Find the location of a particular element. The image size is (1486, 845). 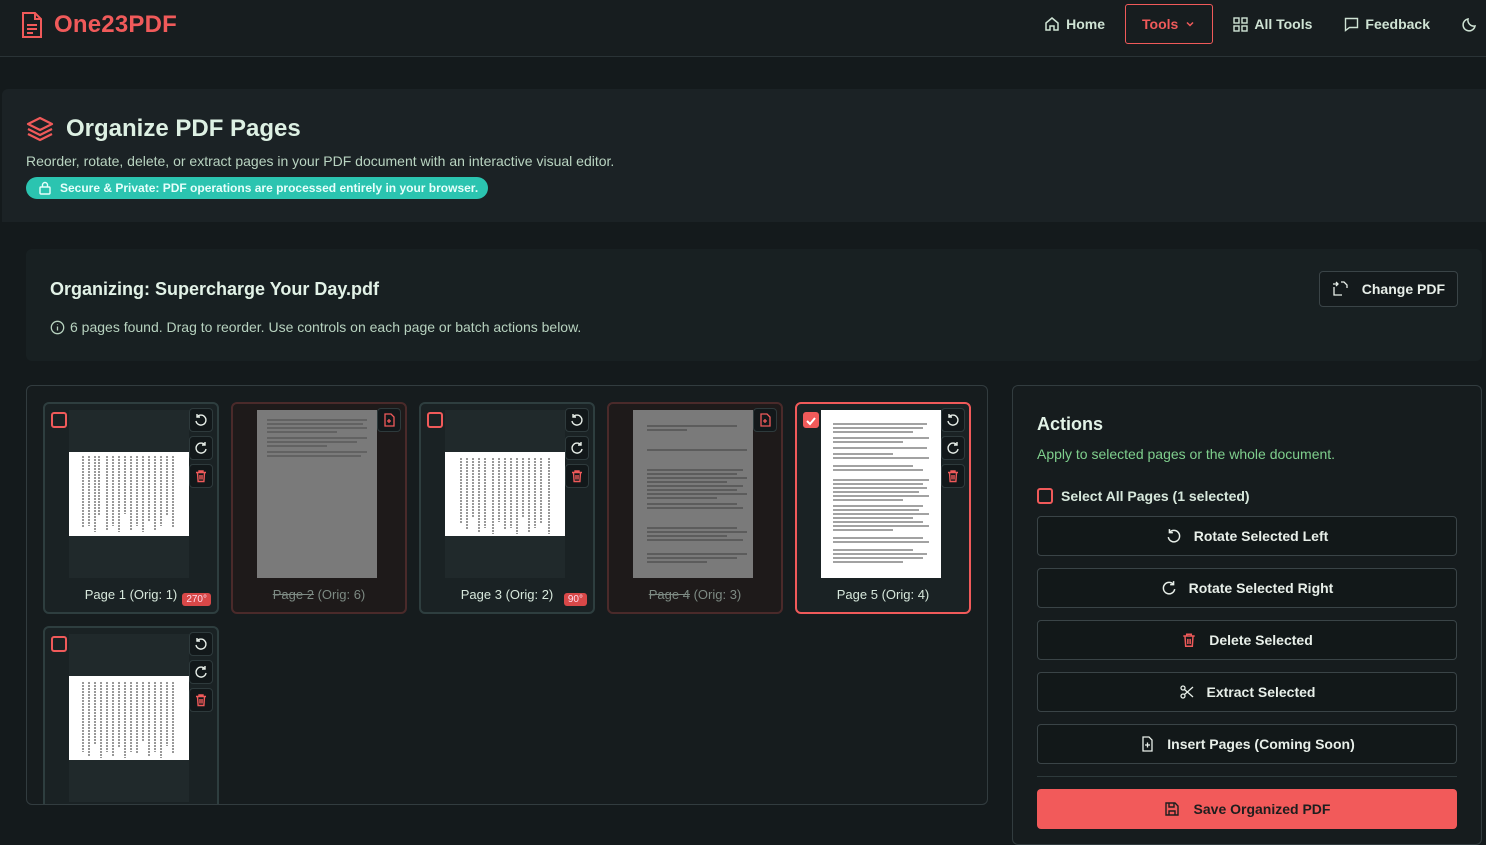

nav-feedback: Feedback is located at coordinates (1387, 24).